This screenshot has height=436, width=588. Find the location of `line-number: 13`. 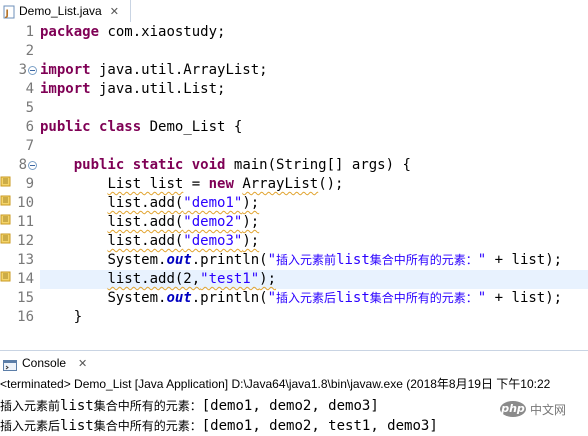

line-number: 13 is located at coordinates (25, 260).